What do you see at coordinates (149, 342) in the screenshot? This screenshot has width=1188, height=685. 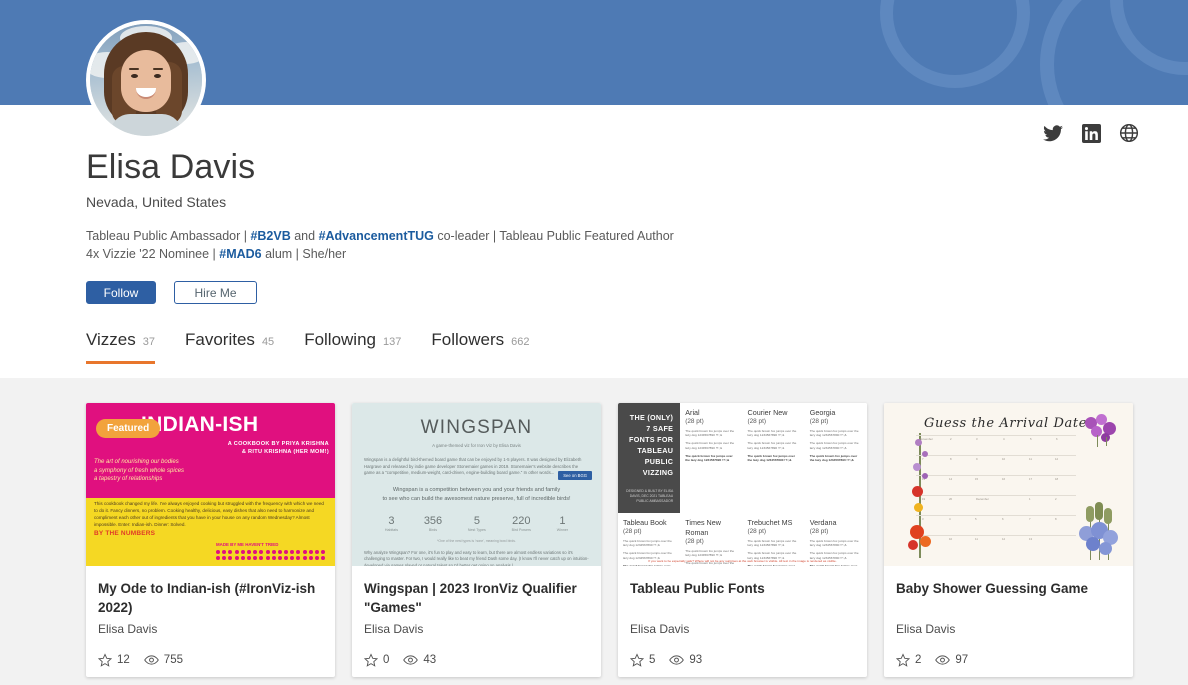 I see `tab-count: 37` at bounding box center [149, 342].